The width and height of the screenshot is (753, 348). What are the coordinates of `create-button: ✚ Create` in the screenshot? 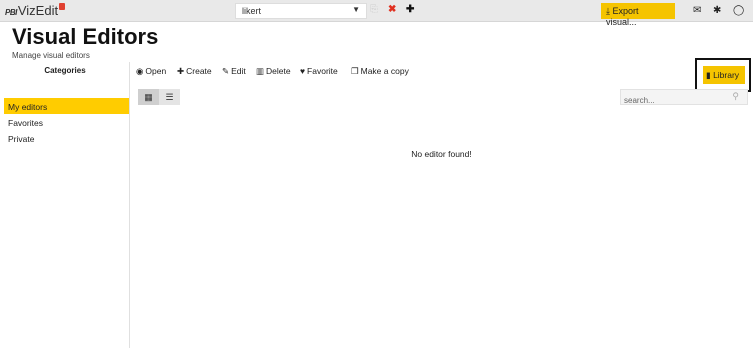 It's located at (194, 71).